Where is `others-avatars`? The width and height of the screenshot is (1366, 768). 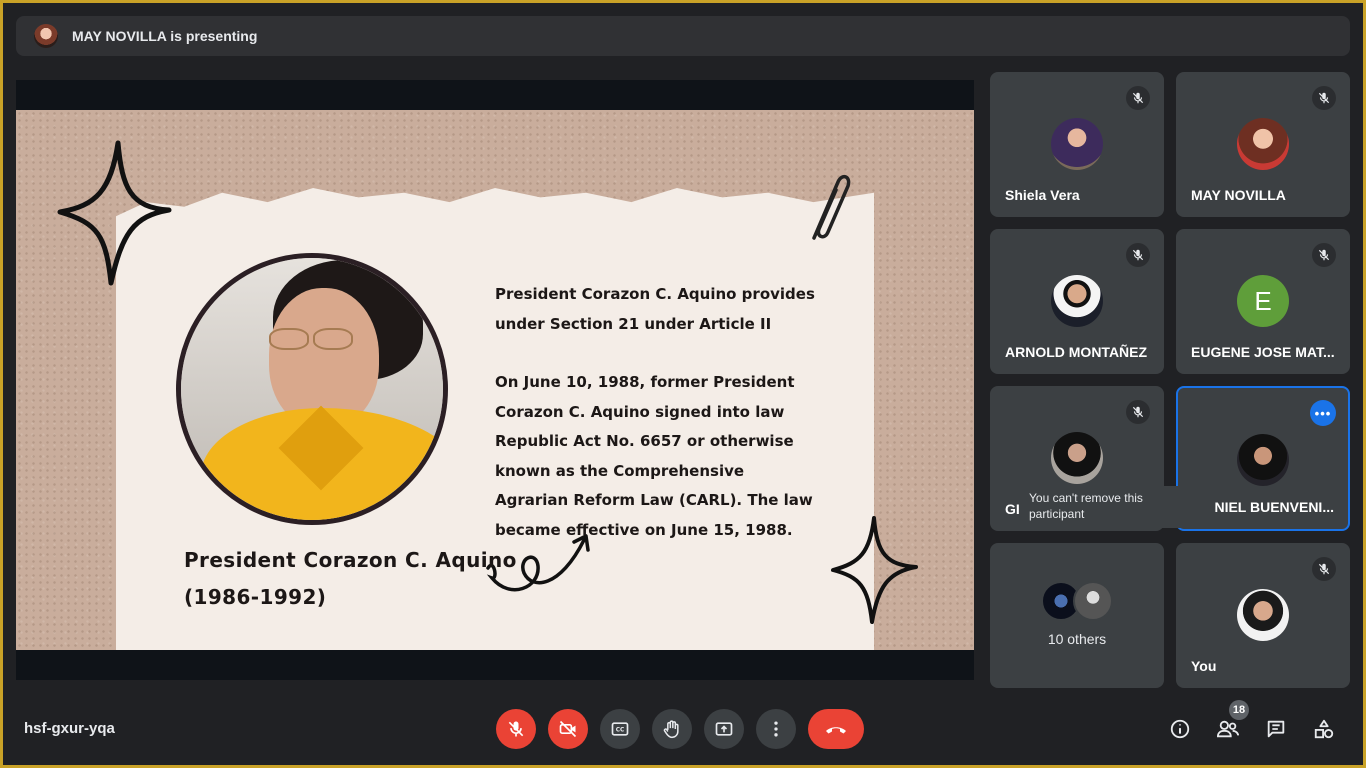
others-avatars is located at coordinates (1077, 601).